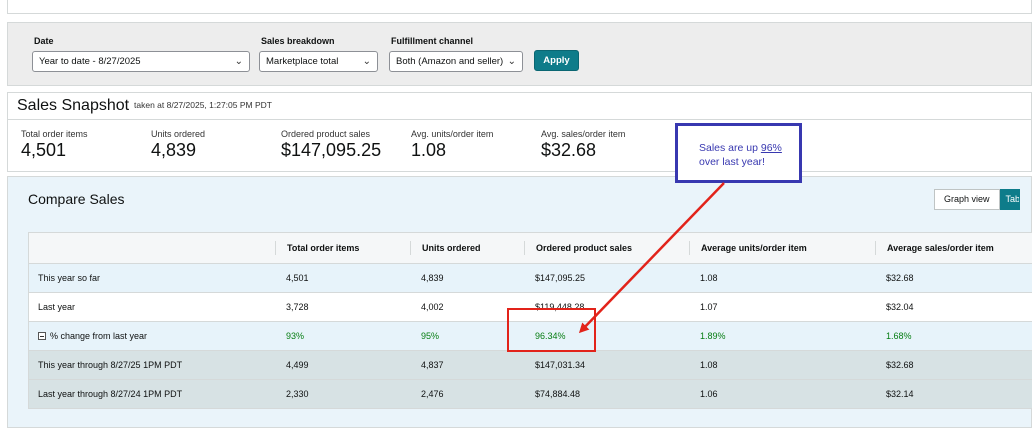 The height and width of the screenshot is (439, 1032). I want to click on metric-avg-units-per-order-item: Avg. units/order item 1.08, so click(452, 145).